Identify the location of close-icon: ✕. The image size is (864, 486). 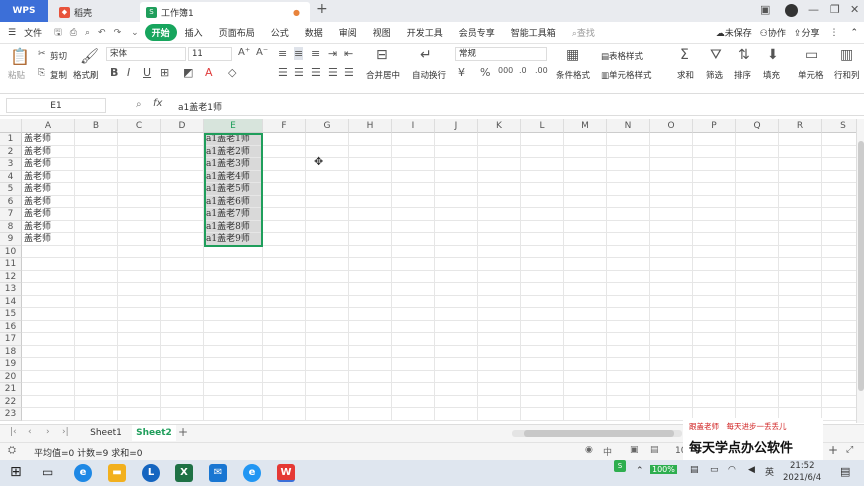
(854, 9).